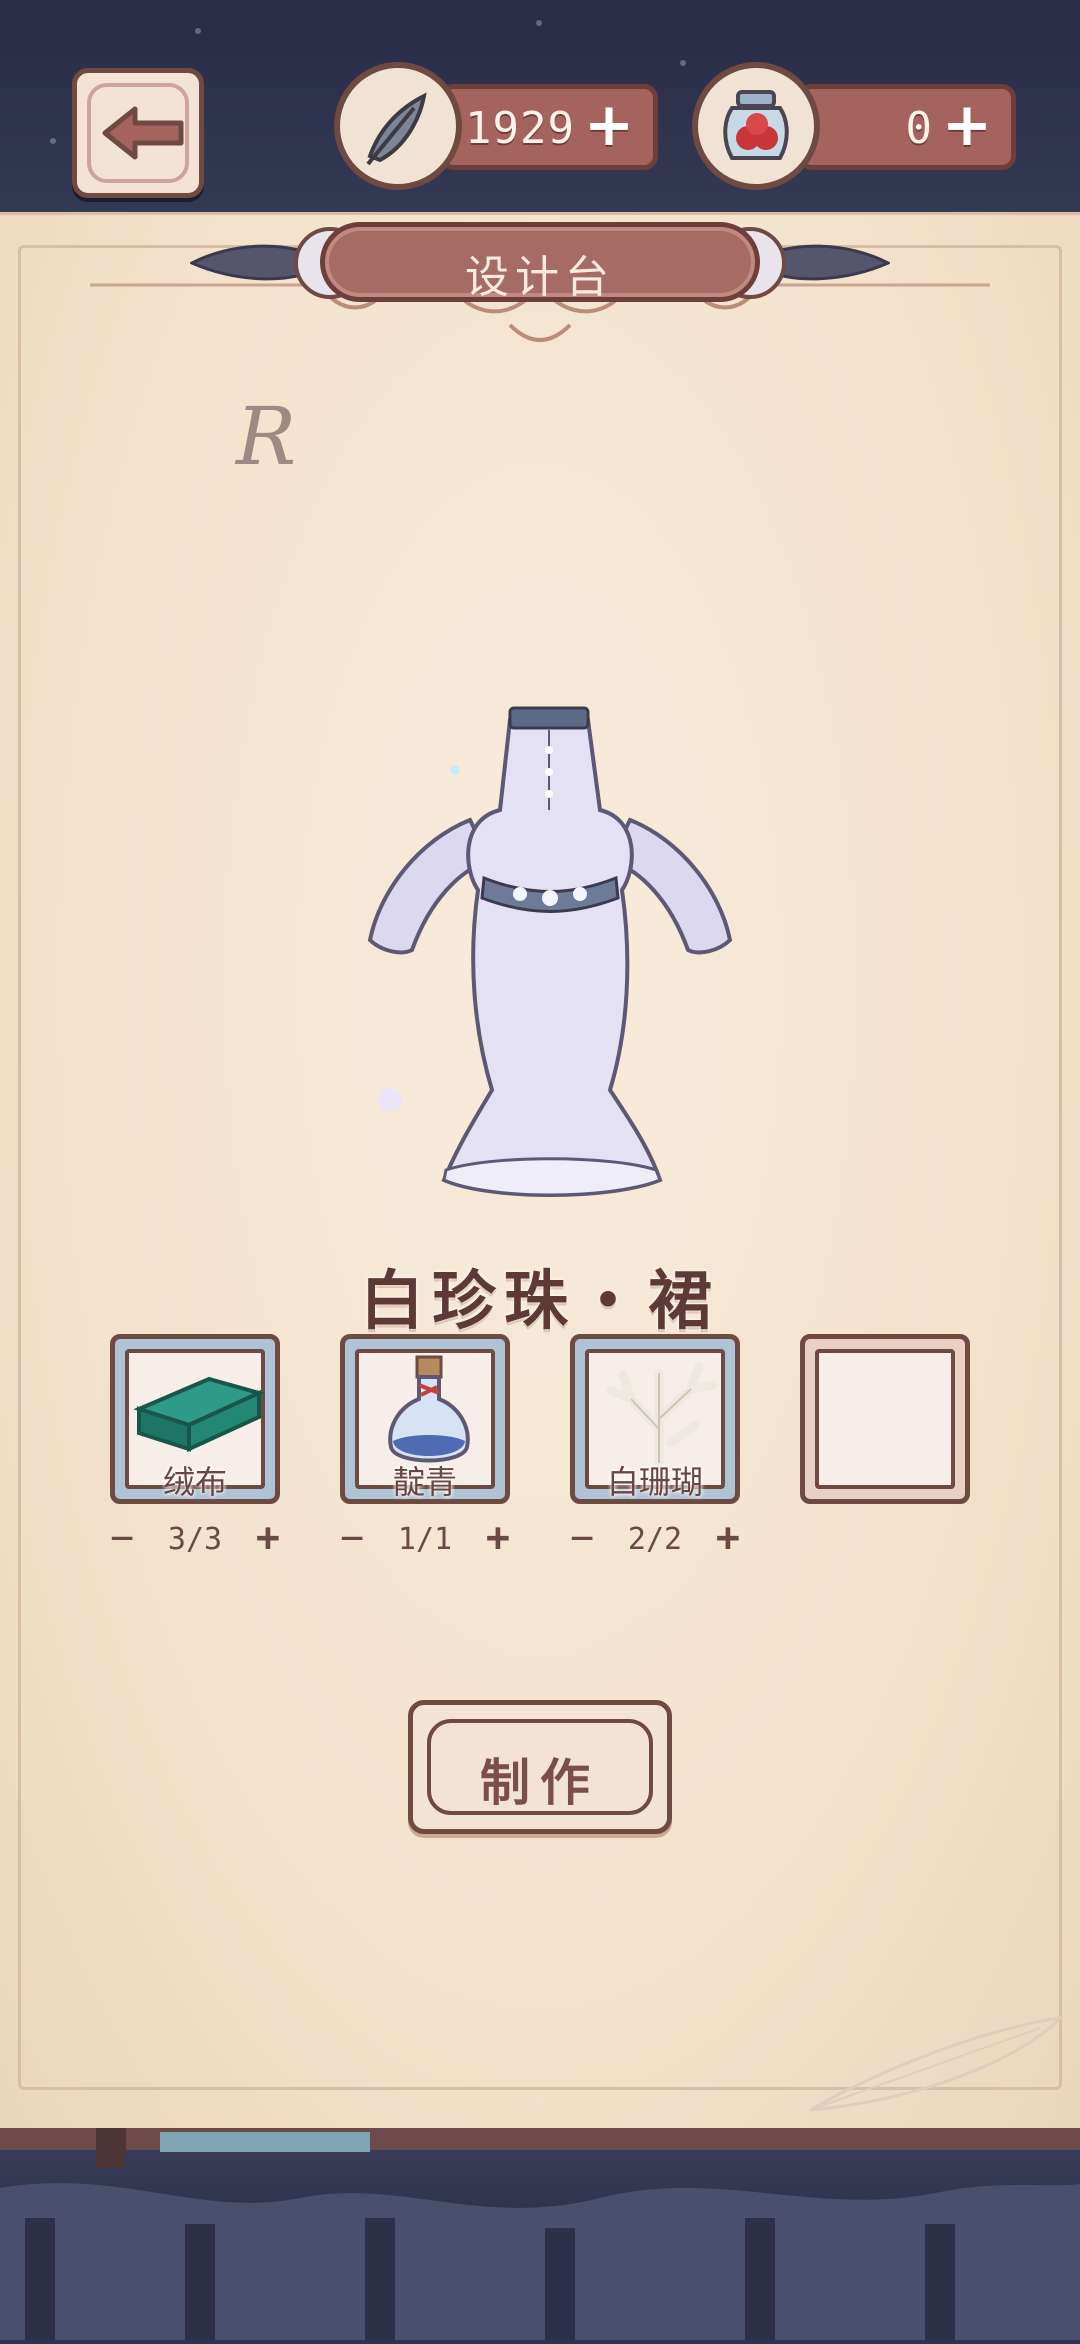 The width and height of the screenshot is (1080, 2344). What do you see at coordinates (937, 2063) in the screenshot?
I see `quill-decoration-icon` at bounding box center [937, 2063].